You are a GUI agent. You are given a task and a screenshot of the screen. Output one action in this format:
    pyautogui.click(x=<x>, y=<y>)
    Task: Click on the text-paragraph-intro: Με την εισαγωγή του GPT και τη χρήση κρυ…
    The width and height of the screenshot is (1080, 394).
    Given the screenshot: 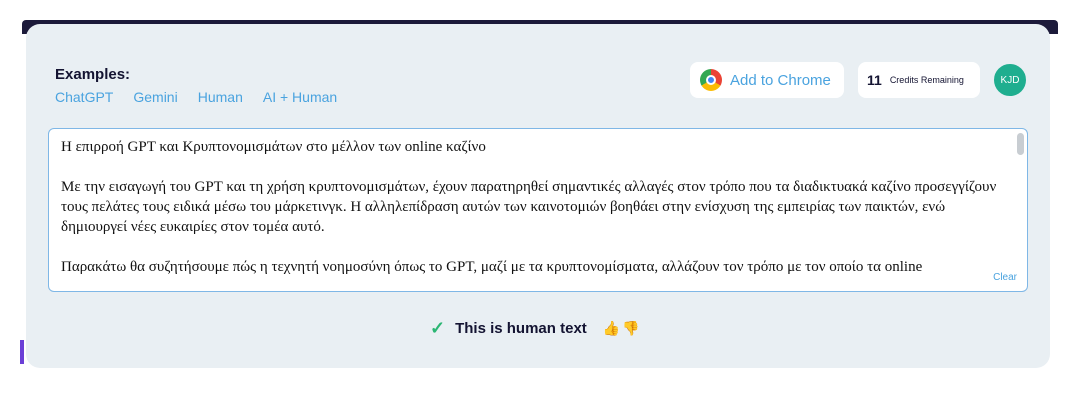 What is the action you would take?
    pyautogui.click(x=529, y=207)
    